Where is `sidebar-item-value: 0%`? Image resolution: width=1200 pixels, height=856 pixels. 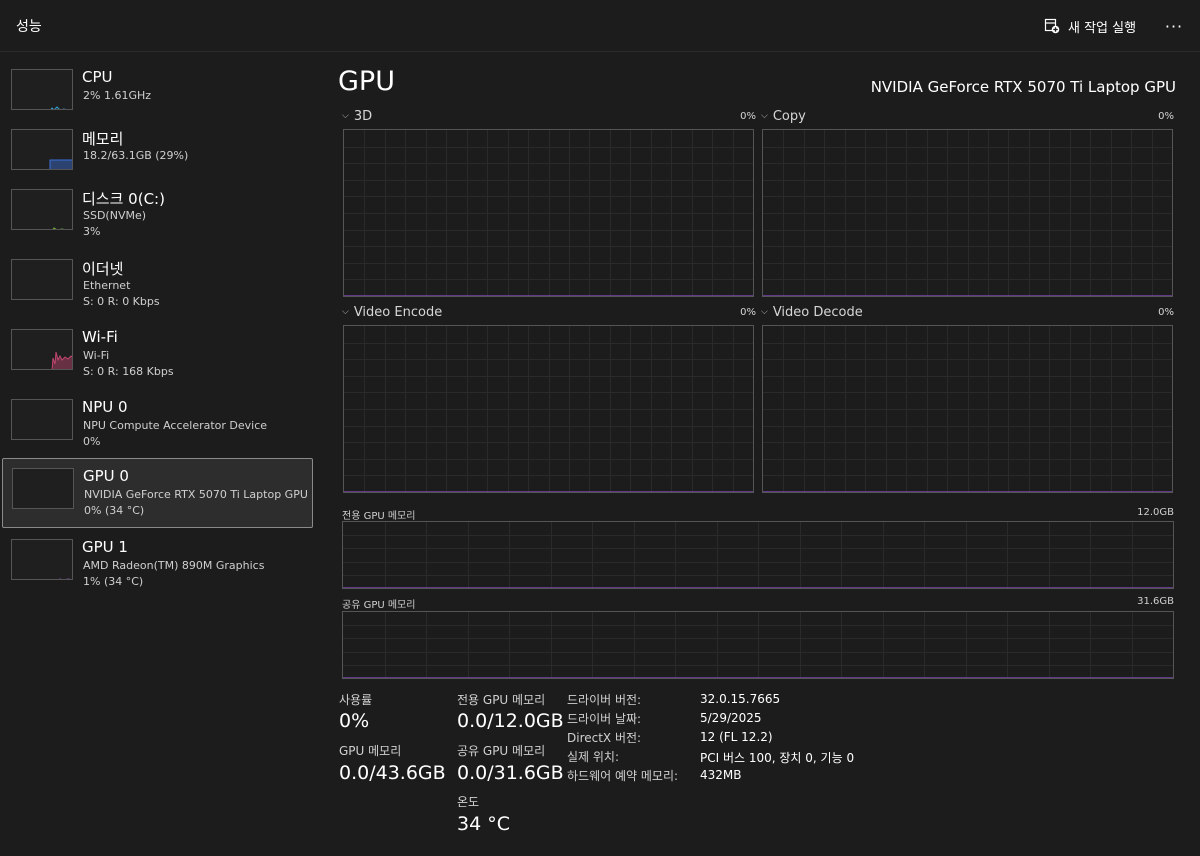
sidebar-item-value: 0% is located at coordinates (92, 441).